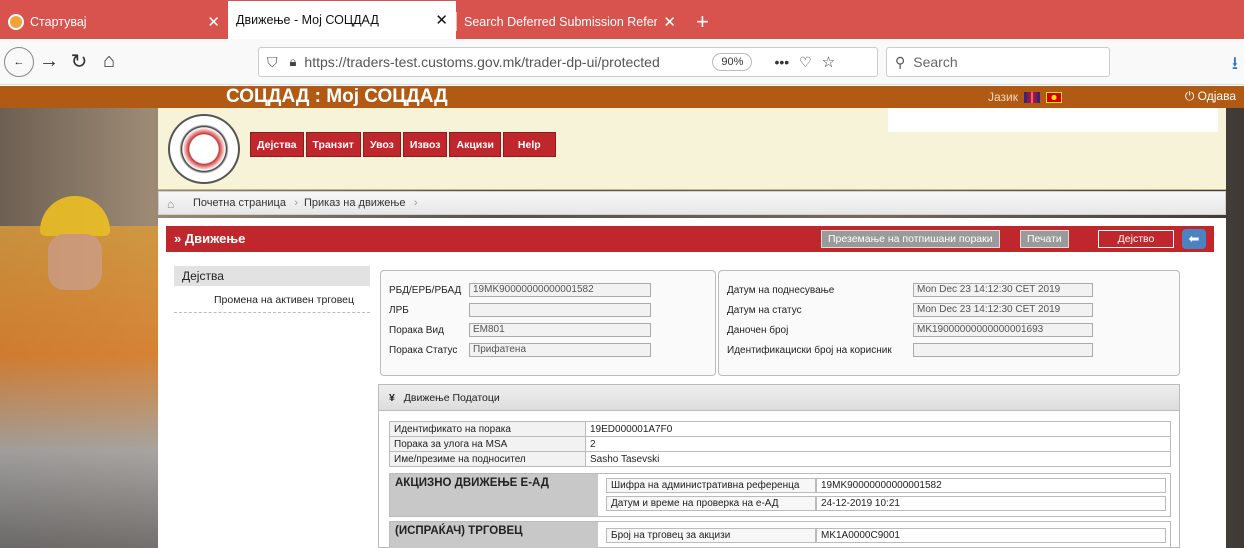 This screenshot has width=1244, height=548. What do you see at coordinates (878, 459) in the screenshot?
I see `table-value: Sasho Tasevski` at bounding box center [878, 459].